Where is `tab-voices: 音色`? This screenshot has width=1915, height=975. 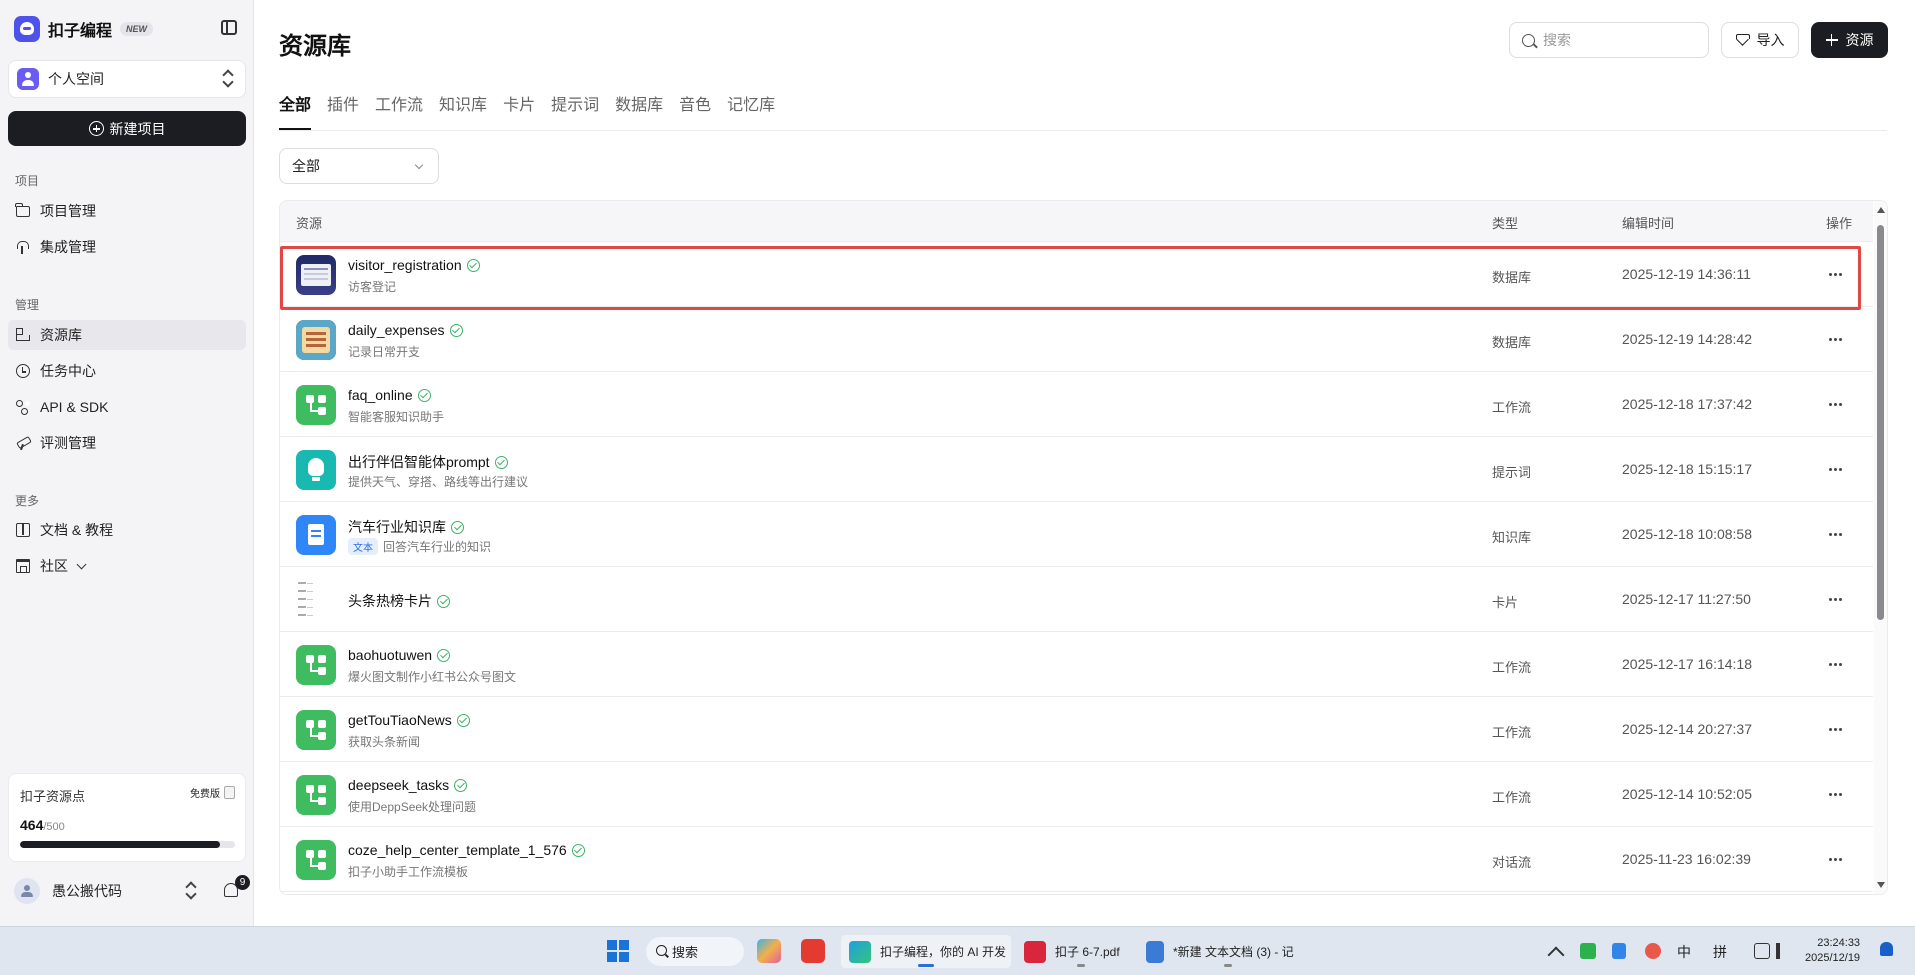 tab-voices: 音色 is located at coordinates (695, 113).